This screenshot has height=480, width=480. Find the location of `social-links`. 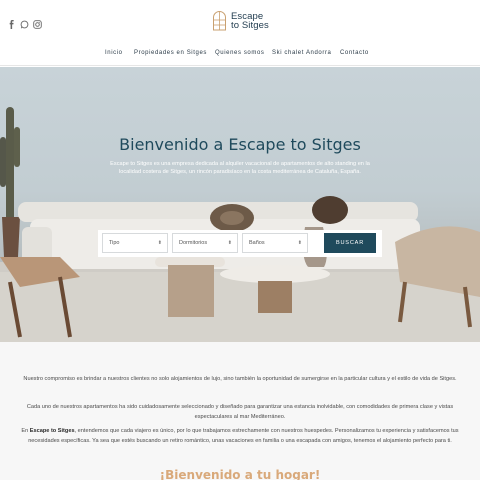

social-links is located at coordinates (24, 22).